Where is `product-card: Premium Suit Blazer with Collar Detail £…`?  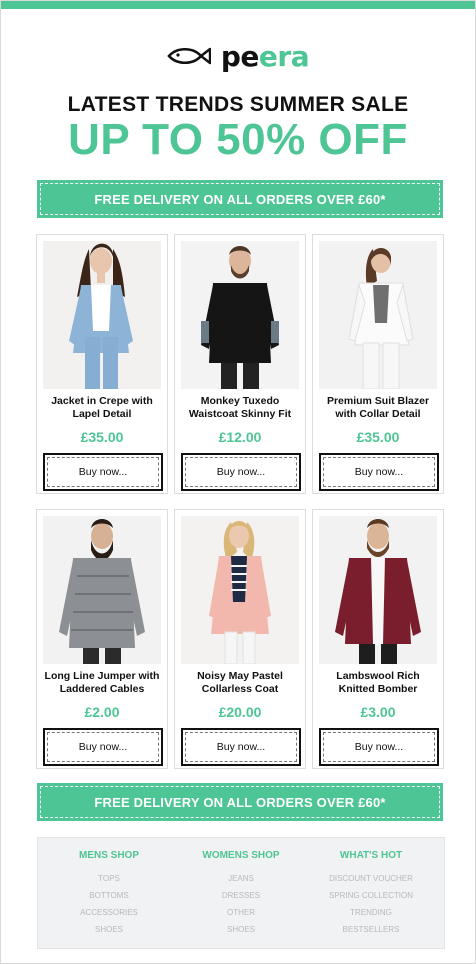 product-card: Premium Suit Blazer with Collar Detail £… is located at coordinates (378, 364).